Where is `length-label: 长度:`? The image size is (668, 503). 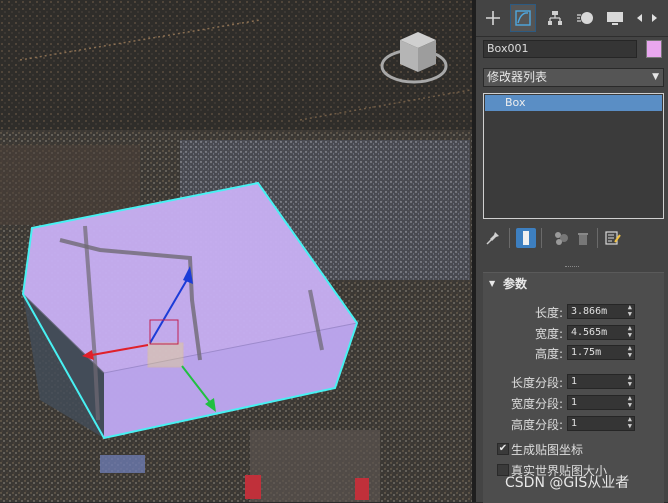 length-label: 长度: is located at coordinates (548, 313).